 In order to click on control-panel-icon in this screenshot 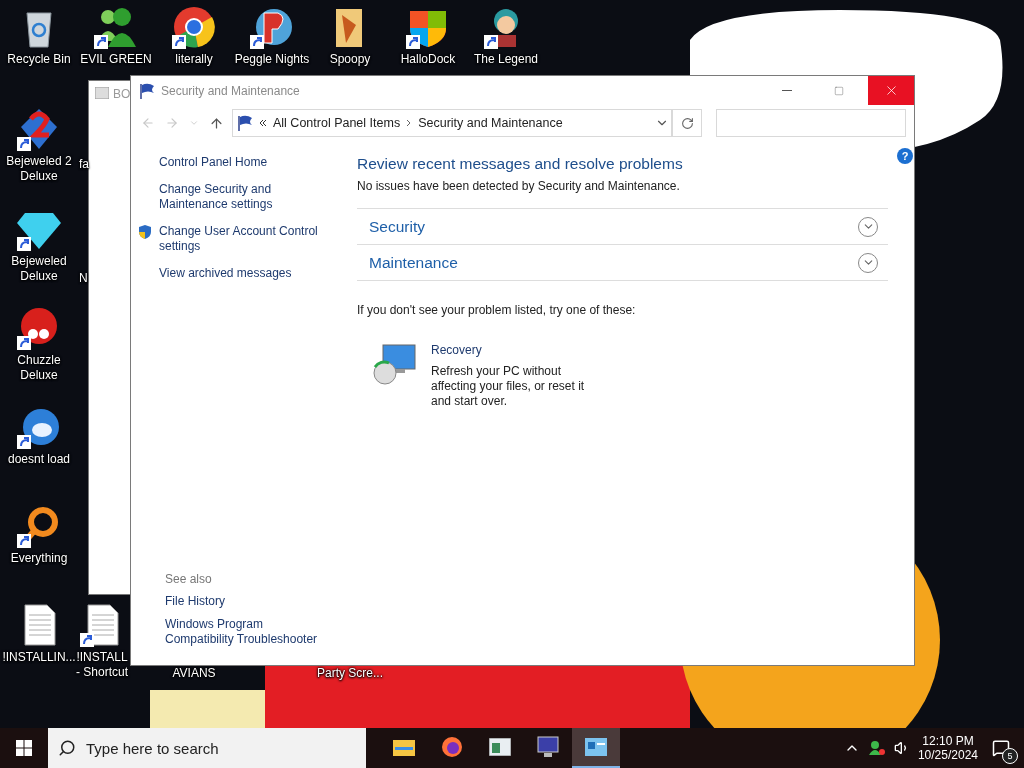, I will do `click(596, 747)`.